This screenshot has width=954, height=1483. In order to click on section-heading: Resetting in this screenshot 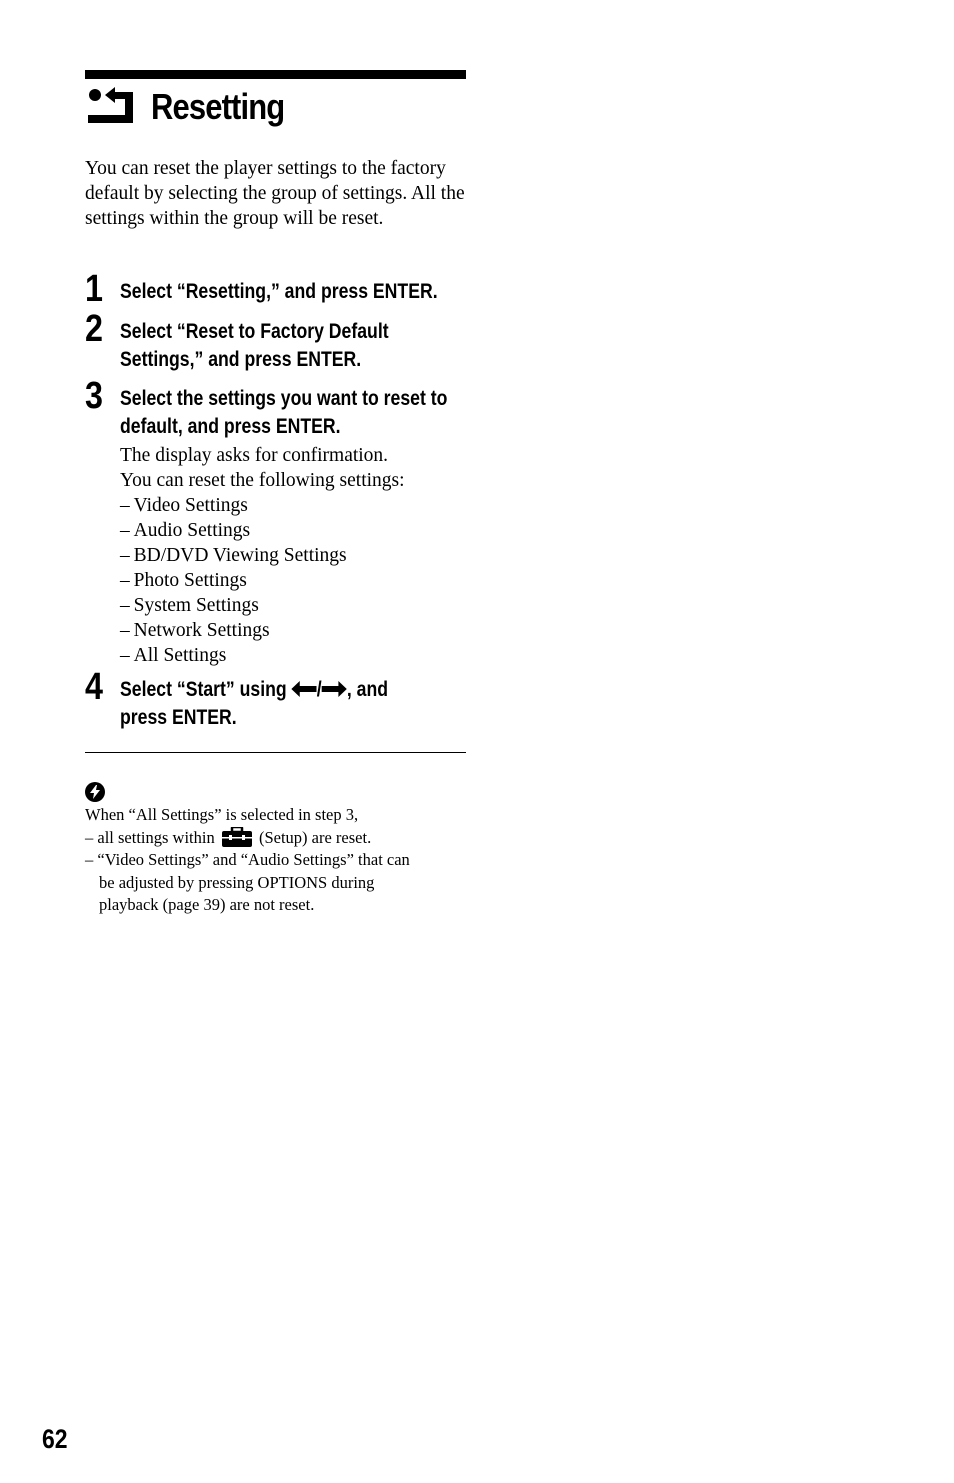, I will do `click(195, 107)`.